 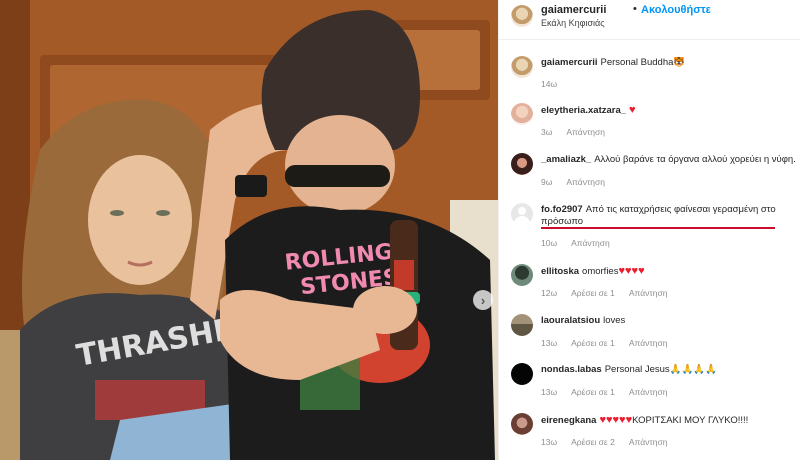 I want to click on comment-username: fo.fo2907, so click(x=562, y=209).